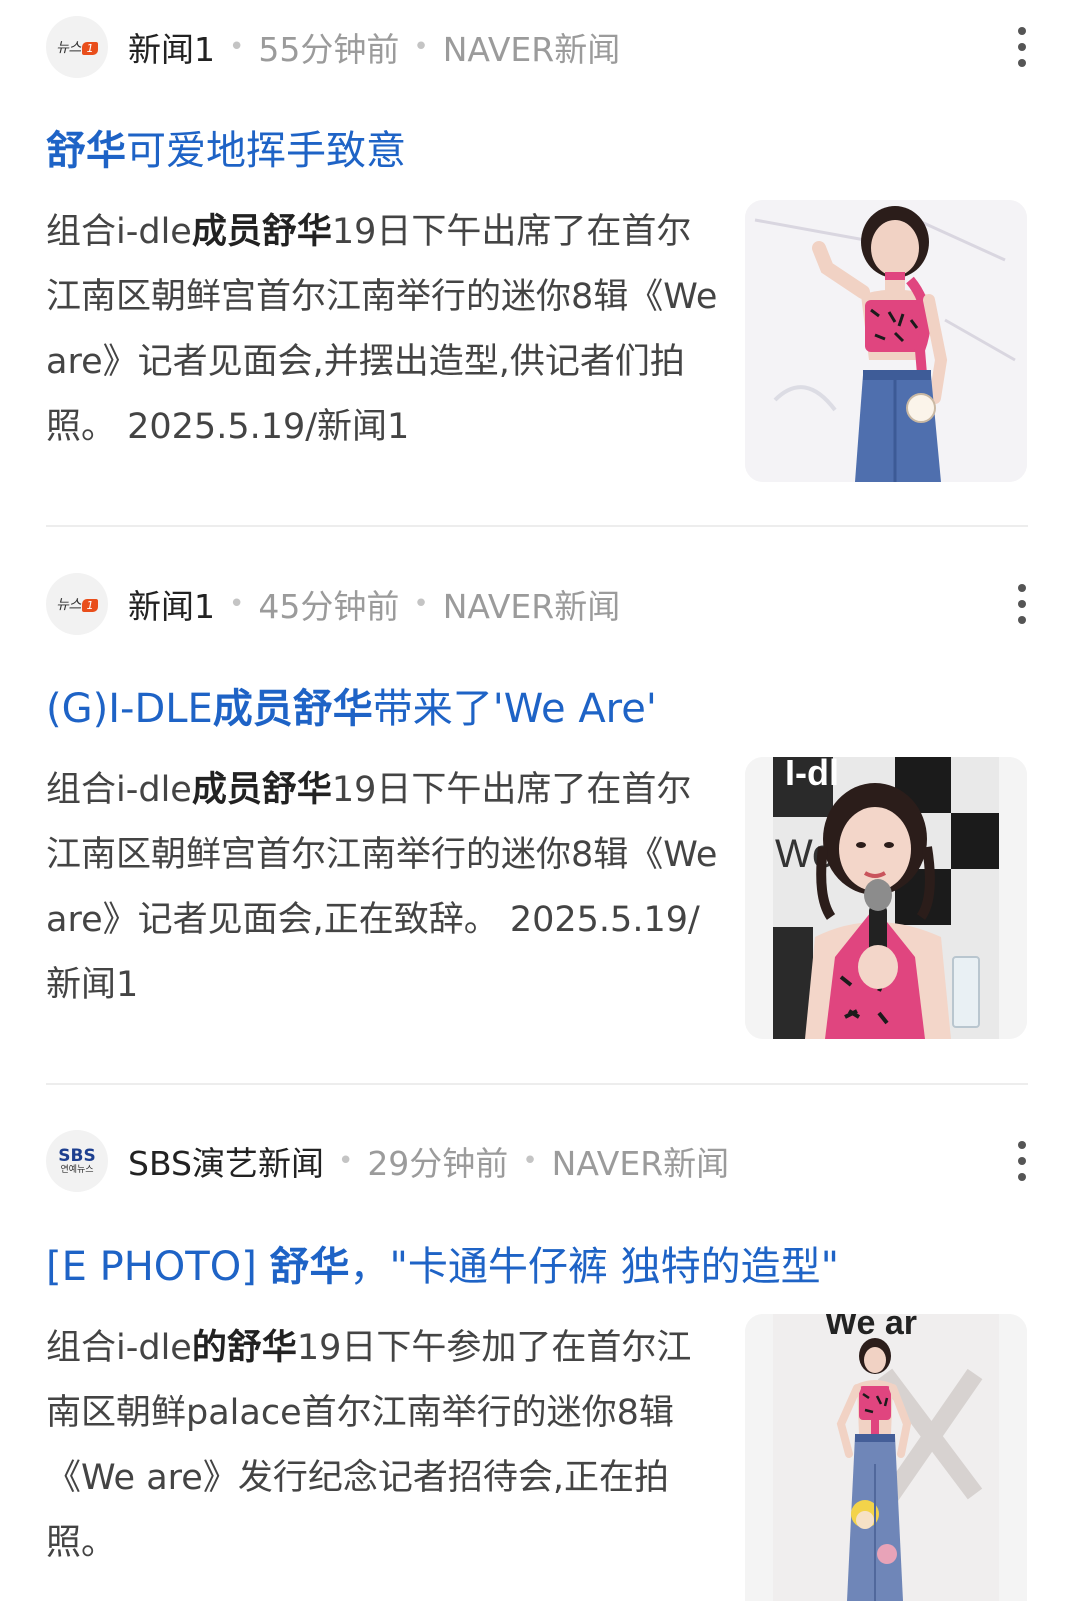 This screenshot has height=1601, width=1080. I want to click on backdrop-text: We ar, so click(871, 1328).